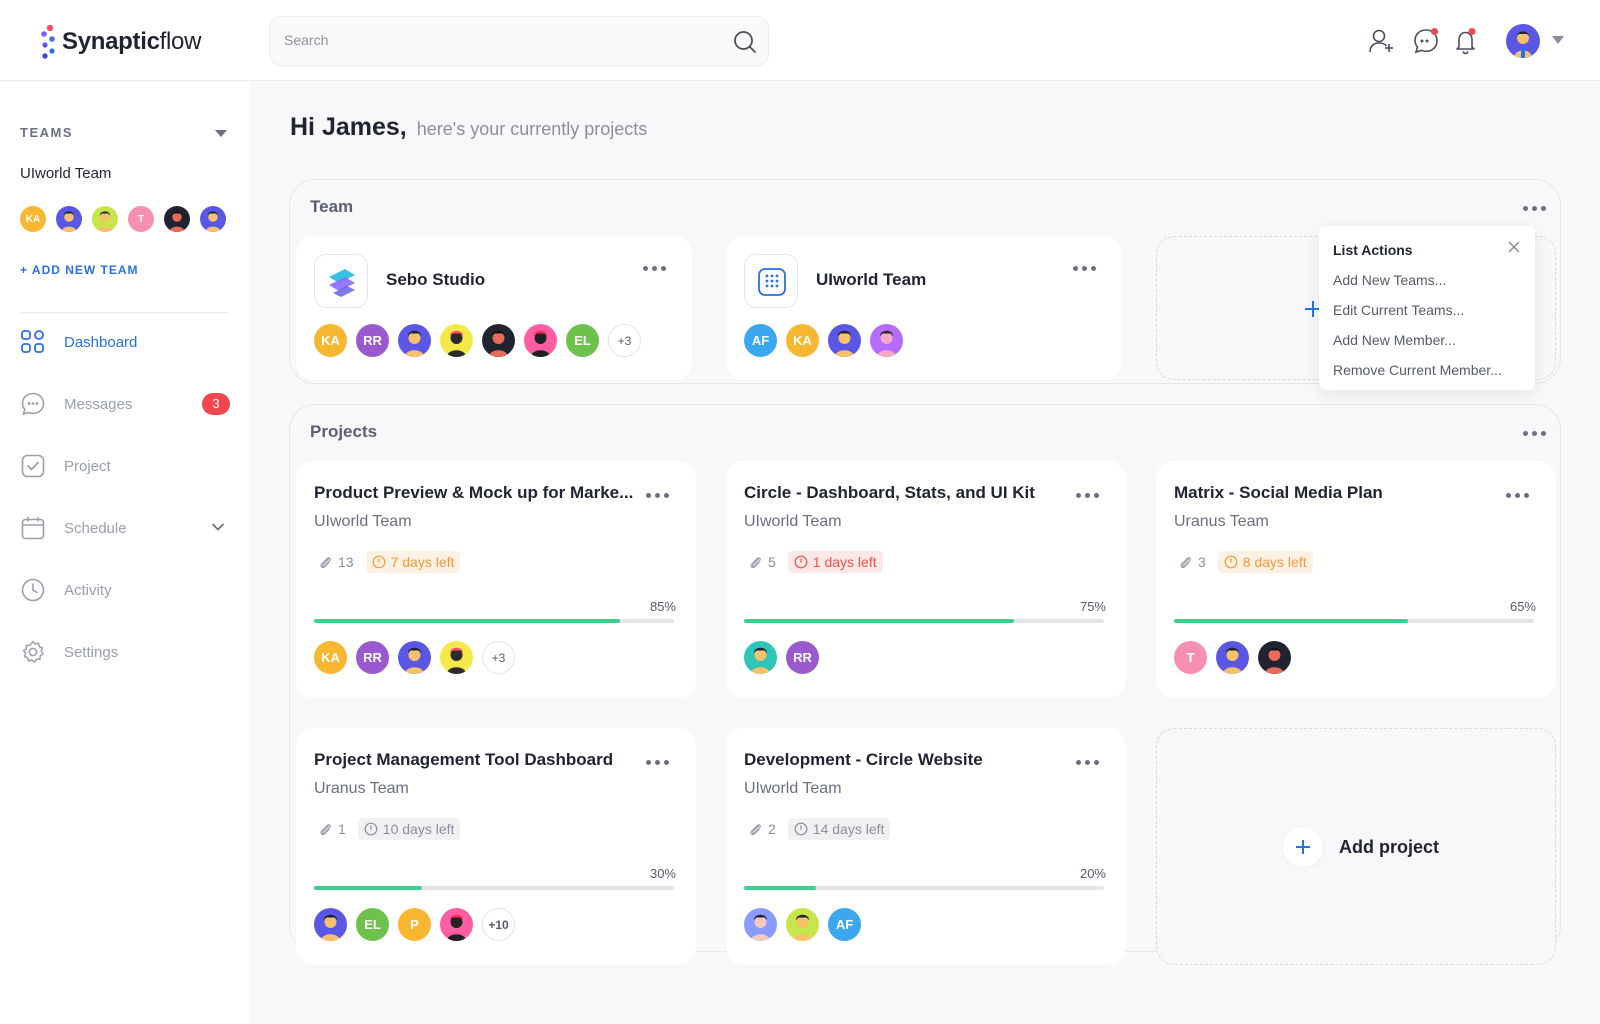 The width and height of the screenshot is (1600, 1024). I want to click on attachment-count: 13, so click(346, 562).